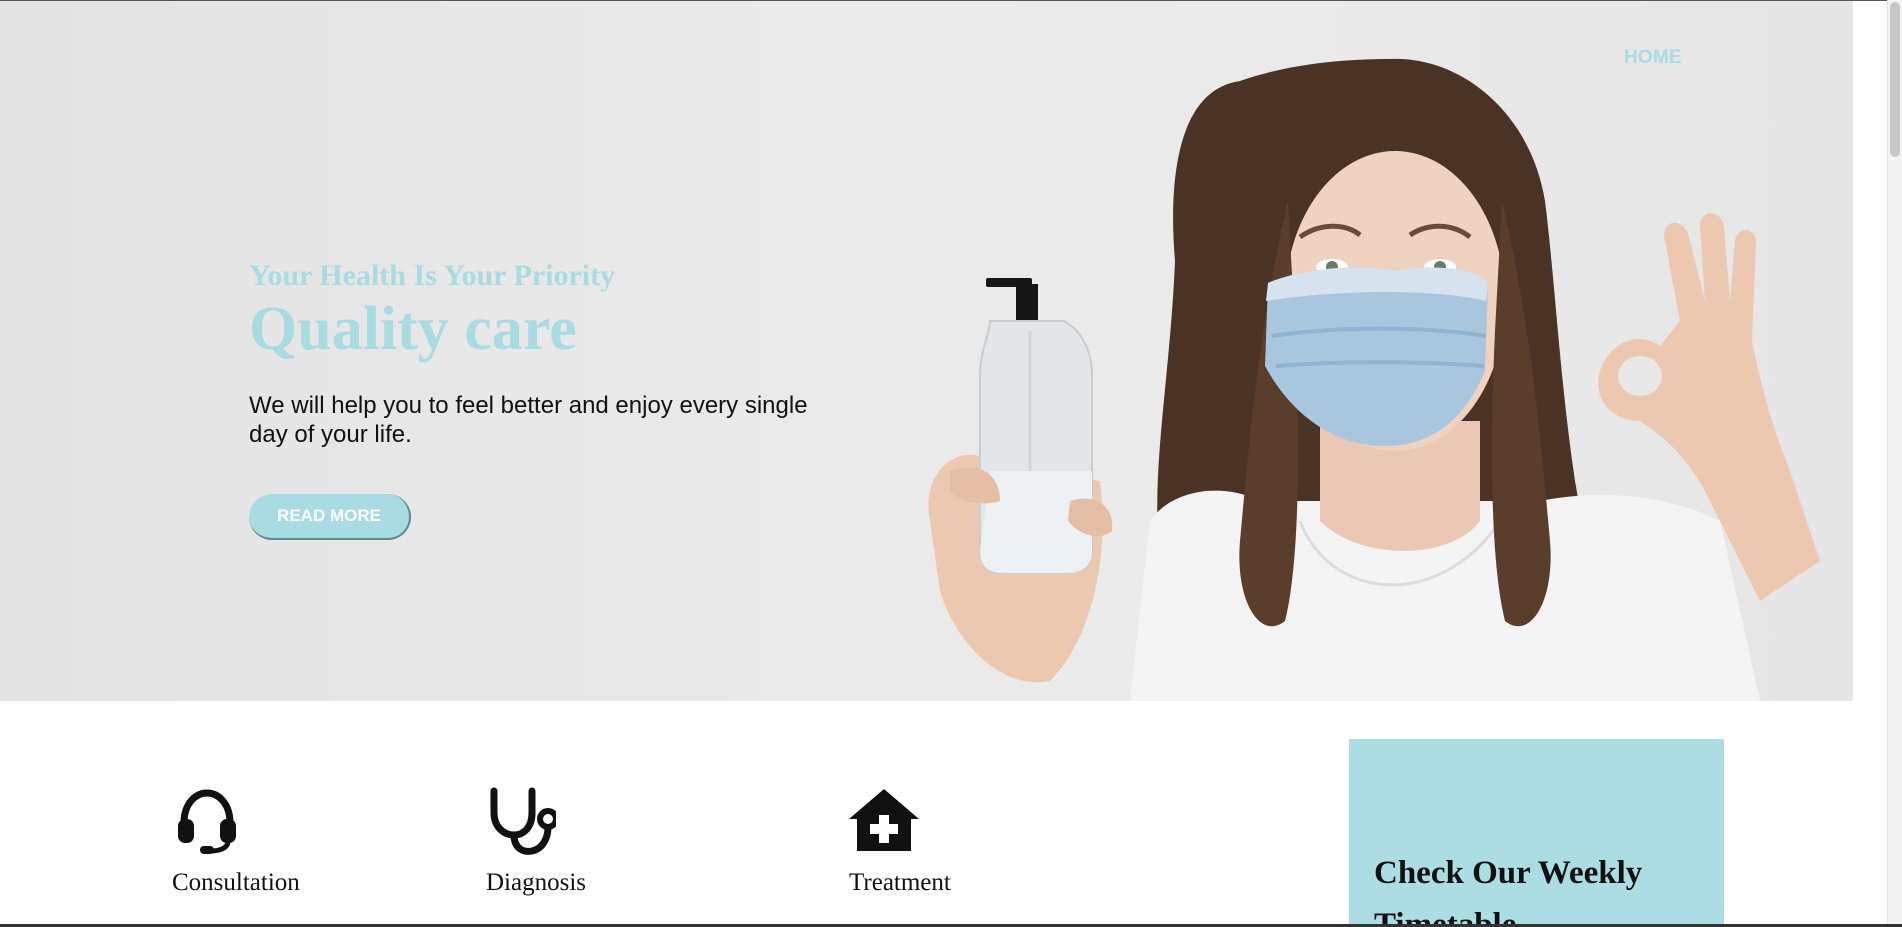 Image resolution: width=1902 pixels, height=927 pixels. I want to click on medical-home-icon, so click(884, 820).